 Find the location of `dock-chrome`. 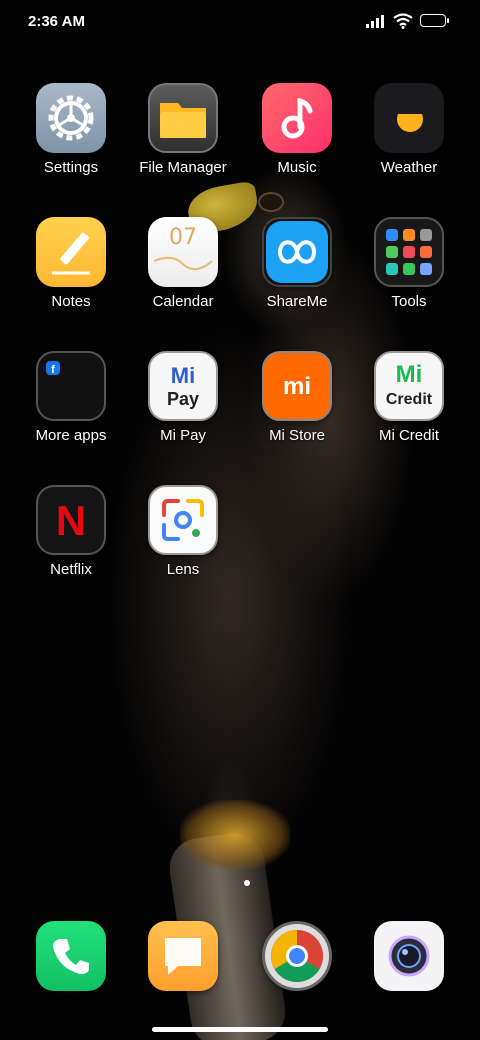

dock-chrome is located at coordinates (297, 956).